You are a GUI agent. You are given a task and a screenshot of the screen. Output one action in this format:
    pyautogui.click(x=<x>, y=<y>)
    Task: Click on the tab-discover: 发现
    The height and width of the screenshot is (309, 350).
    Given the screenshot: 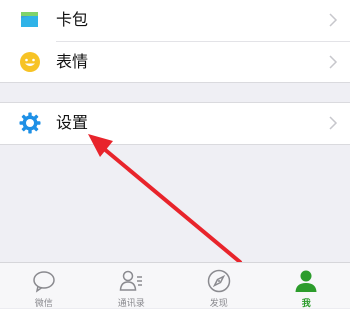 What is the action you would take?
    pyautogui.click(x=219, y=285)
    